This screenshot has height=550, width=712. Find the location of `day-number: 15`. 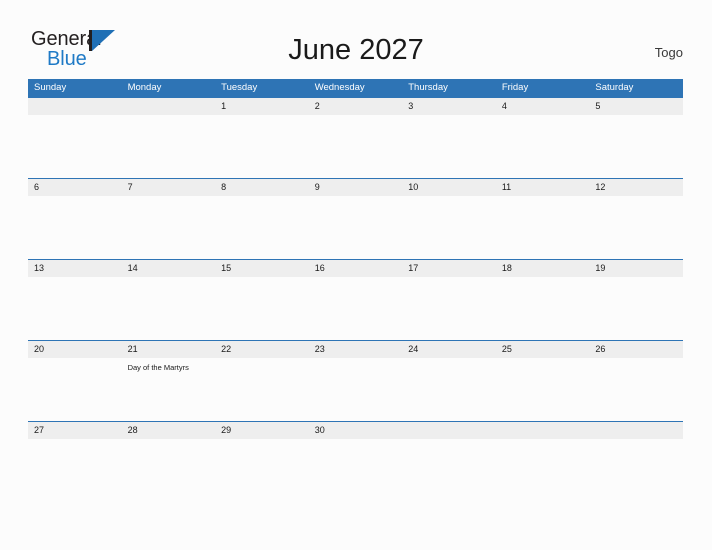

day-number: 15 is located at coordinates (262, 268).